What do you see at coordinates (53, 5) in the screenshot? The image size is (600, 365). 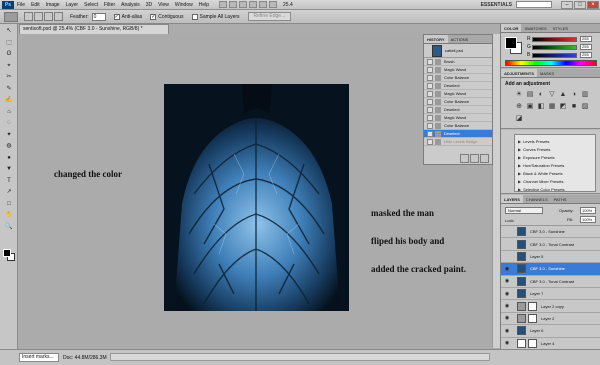 I see `menu-image: Image` at bounding box center [53, 5].